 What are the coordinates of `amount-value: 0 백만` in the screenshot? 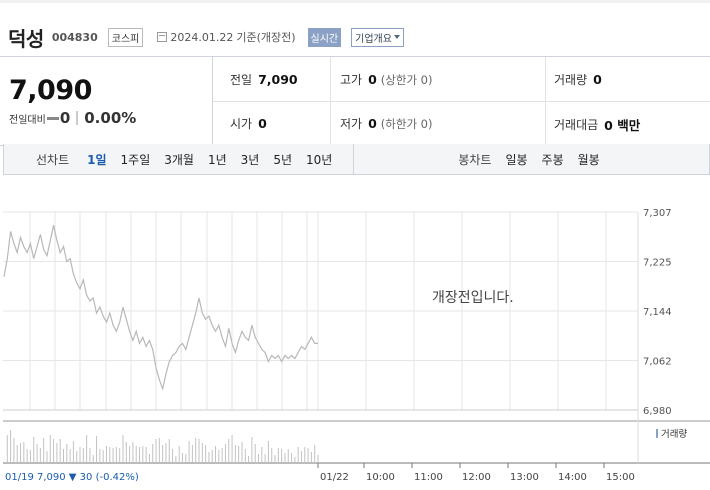 It's located at (622, 125).